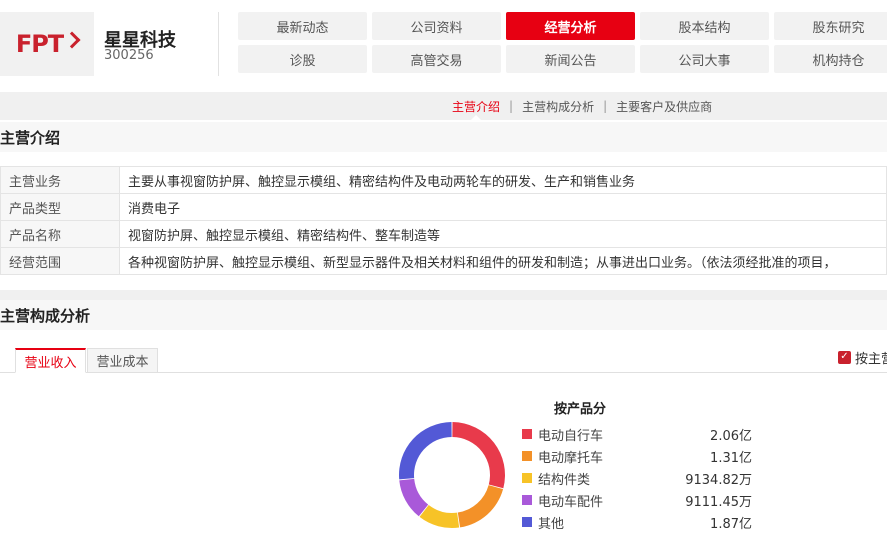 This screenshot has width=887, height=560. Describe the element at coordinates (637, 434) in the screenshot. I see `legend-item: 电动自行车 2.06亿` at that location.